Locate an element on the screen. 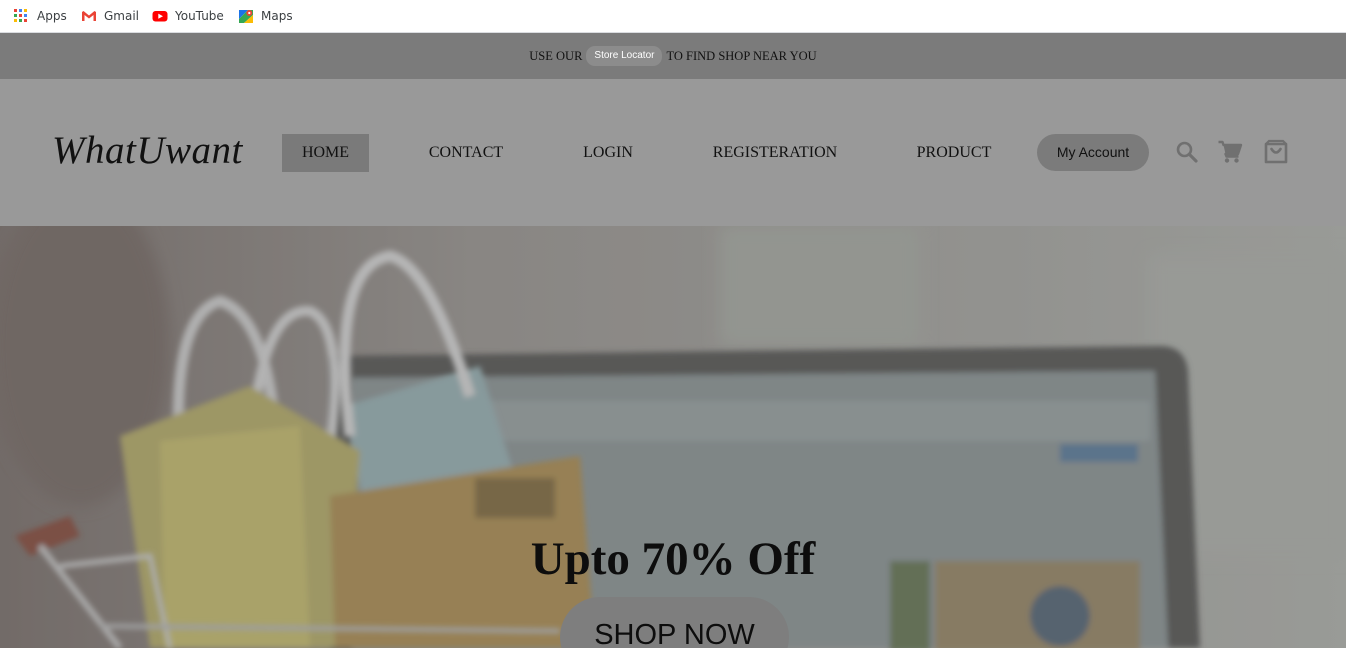  bookmark-label: Maps is located at coordinates (277, 16).